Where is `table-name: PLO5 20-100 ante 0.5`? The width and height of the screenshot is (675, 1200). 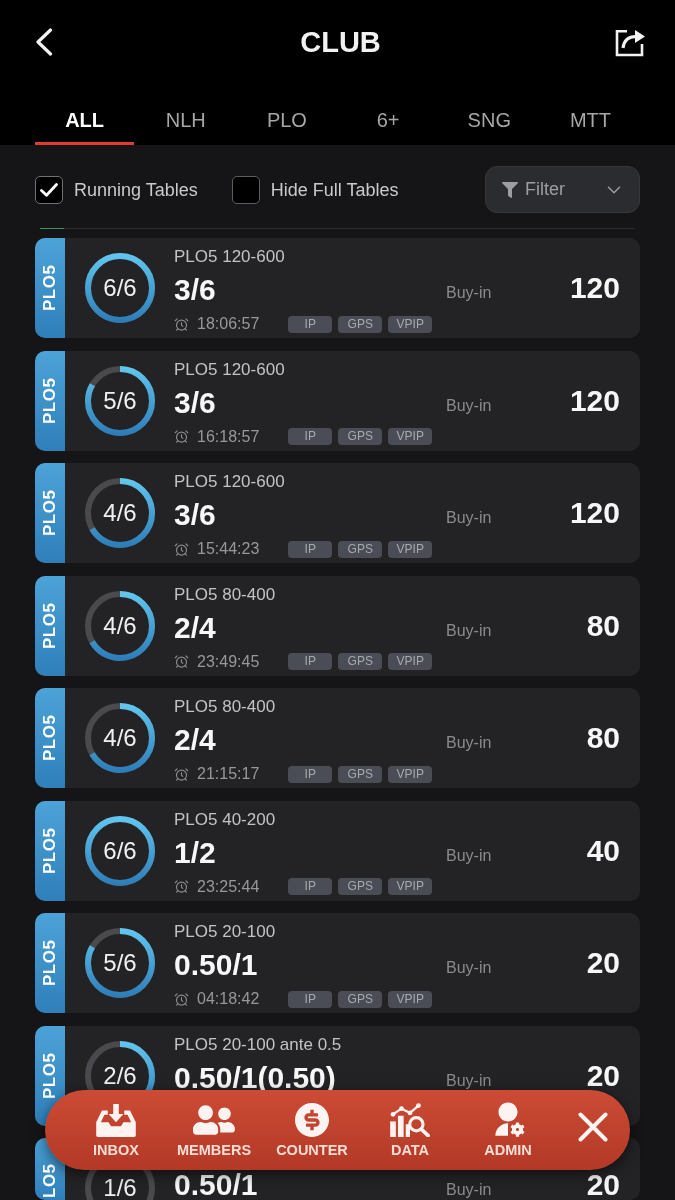
table-name: PLO5 20-100 ante 0.5 is located at coordinates (258, 1044).